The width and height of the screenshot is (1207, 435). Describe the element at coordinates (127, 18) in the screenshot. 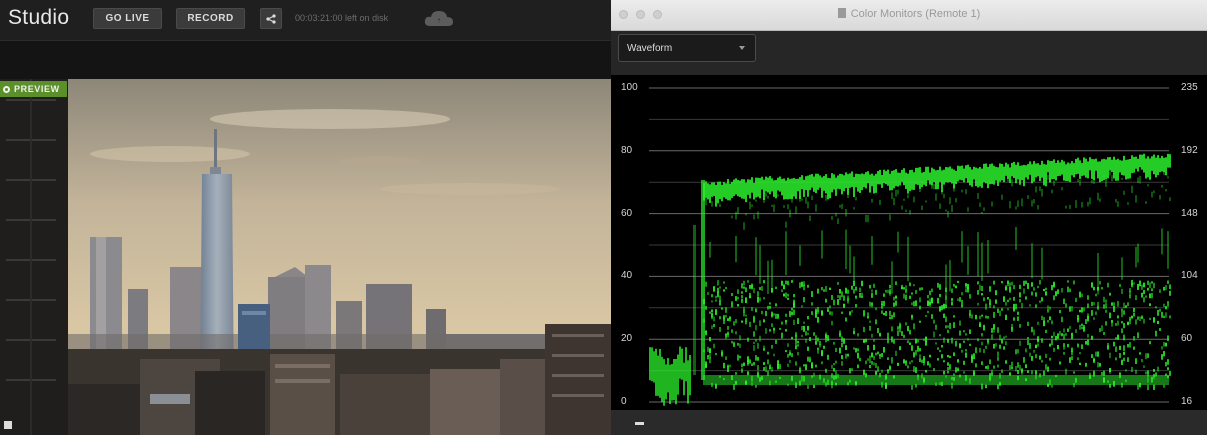

I see `go-live-button: GO LIVE` at that location.